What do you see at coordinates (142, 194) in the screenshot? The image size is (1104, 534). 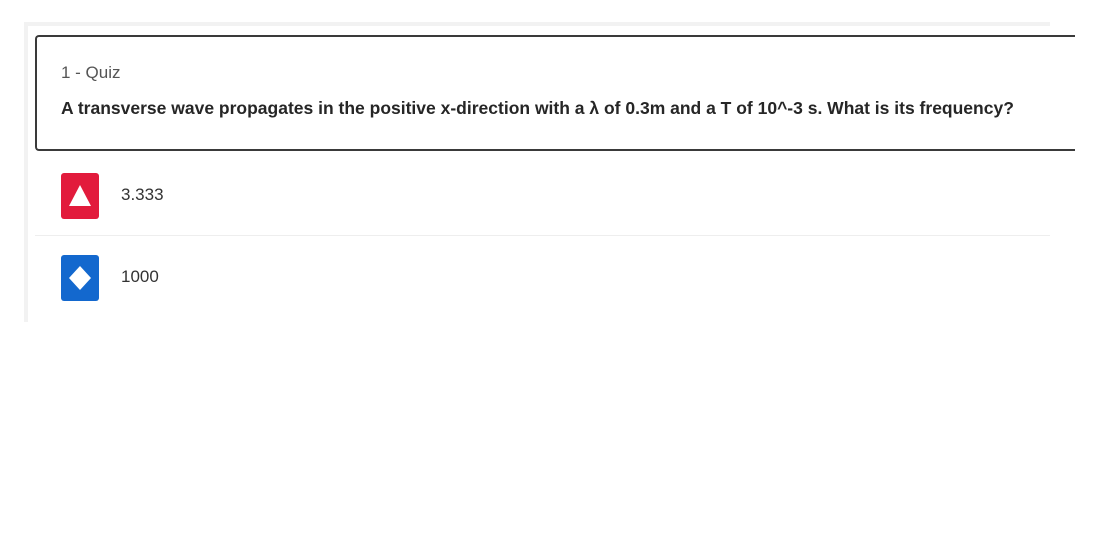 I see `answer-text: 3.333` at bounding box center [142, 194].